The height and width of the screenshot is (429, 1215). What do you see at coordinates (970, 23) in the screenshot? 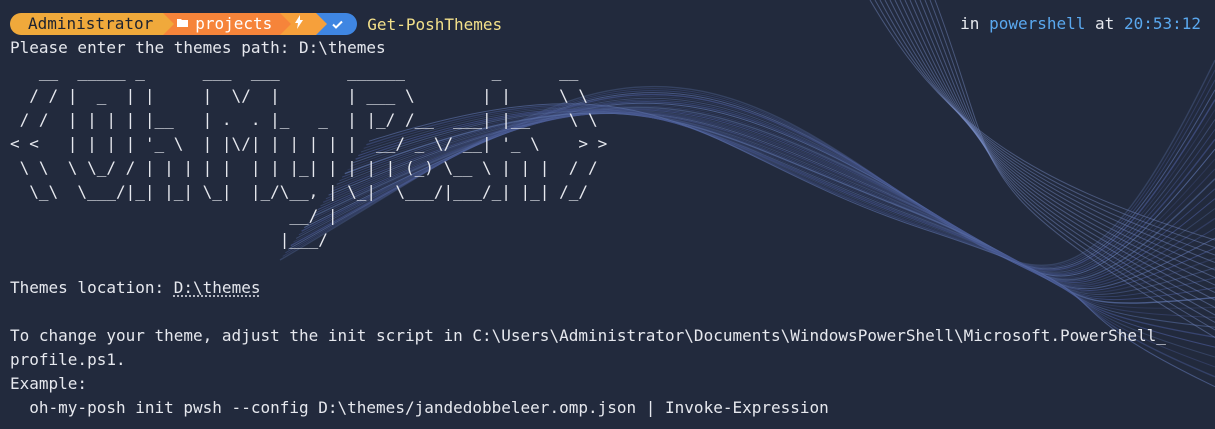
I see `right-in-label: in` at bounding box center [970, 23].